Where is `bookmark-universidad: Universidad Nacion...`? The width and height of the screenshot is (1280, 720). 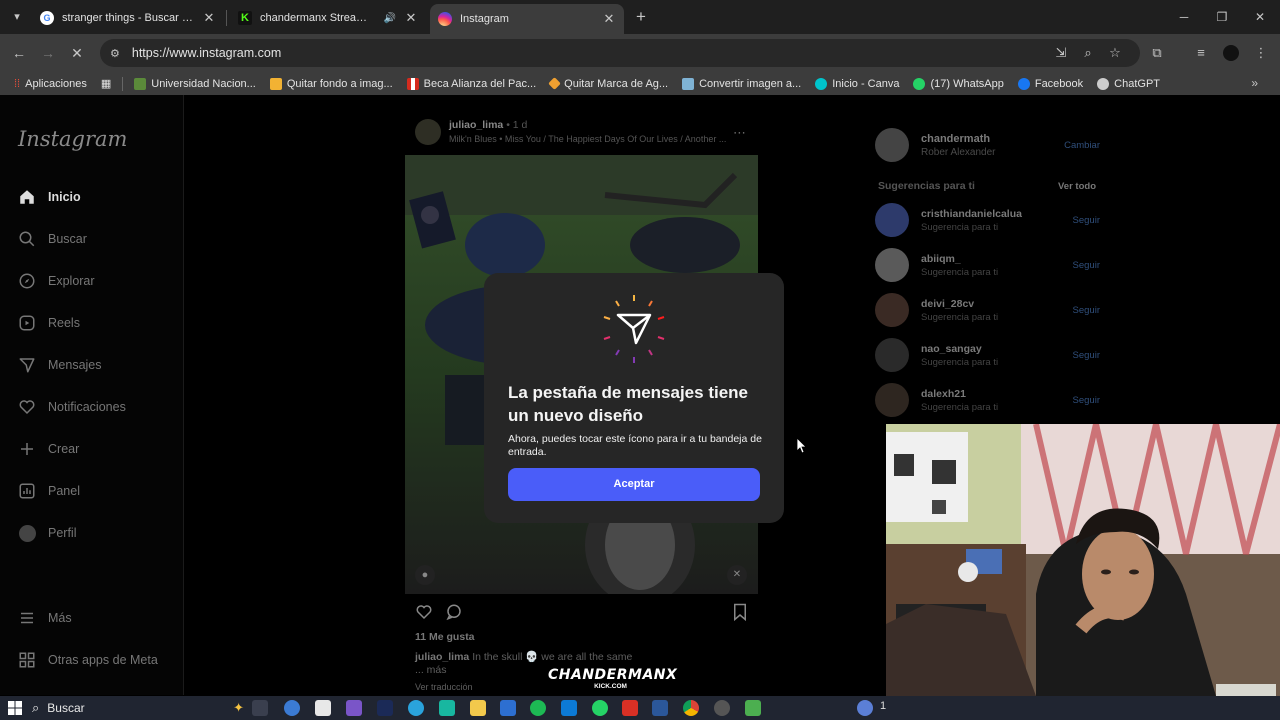
bookmark-universidad: Universidad Nacion... is located at coordinates (195, 83).